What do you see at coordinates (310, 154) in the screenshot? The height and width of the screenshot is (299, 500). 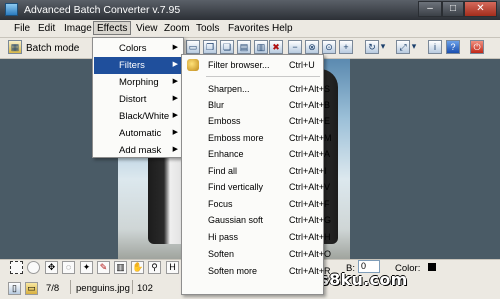 I see `menu-item-shortcut: Ctrl+Alt+A` at bounding box center [310, 154].